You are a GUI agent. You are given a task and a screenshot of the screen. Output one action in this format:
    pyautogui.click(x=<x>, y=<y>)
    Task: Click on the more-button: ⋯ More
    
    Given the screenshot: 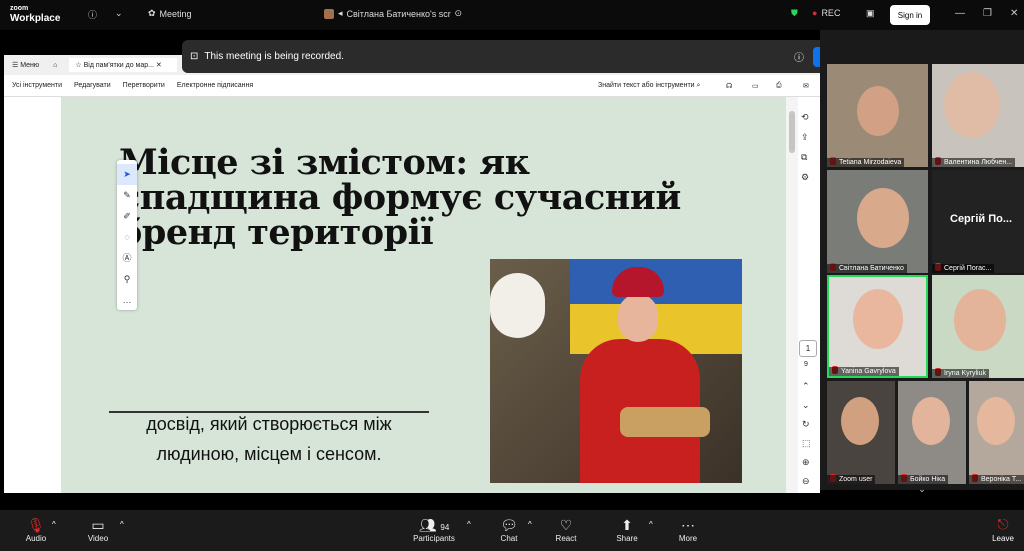 What is the action you would take?
    pyautogui.click(x=688, y=529)
    